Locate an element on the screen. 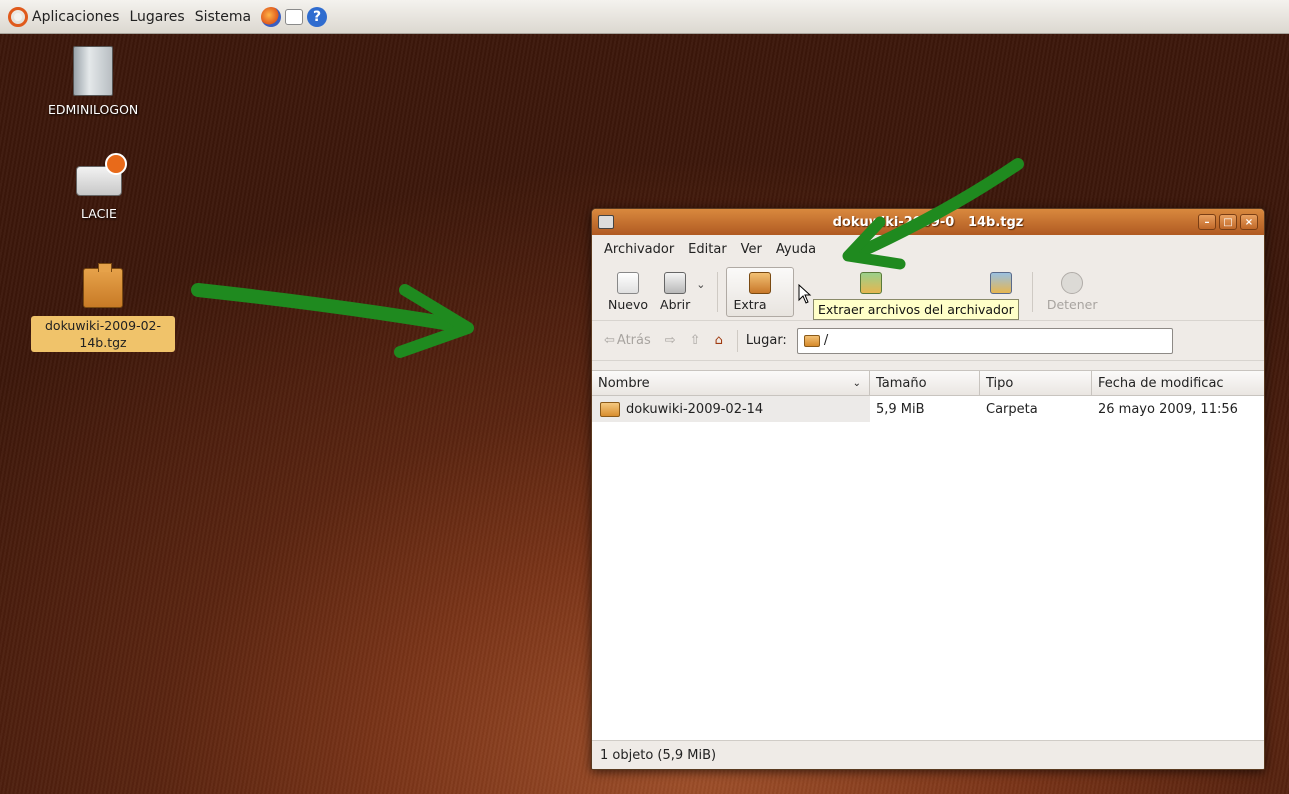  back-button-label: Atrás is located at coordinates (633, 340).